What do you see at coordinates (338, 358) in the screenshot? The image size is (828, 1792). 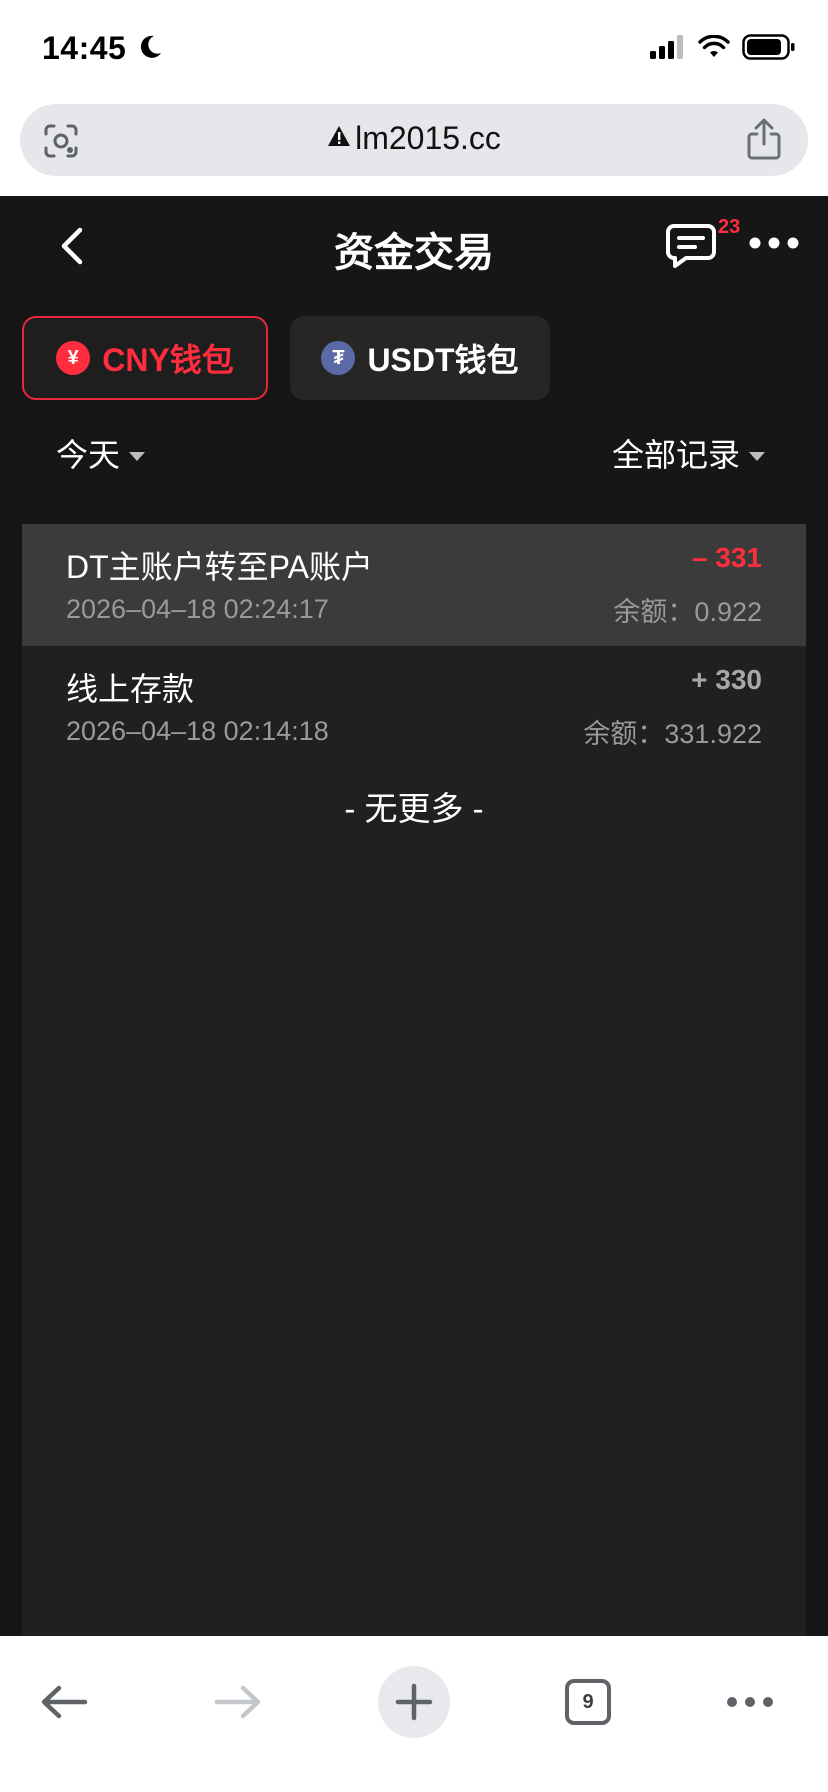 I see `usdt-coin-icon: ₮` at bounding box center [338, 358].